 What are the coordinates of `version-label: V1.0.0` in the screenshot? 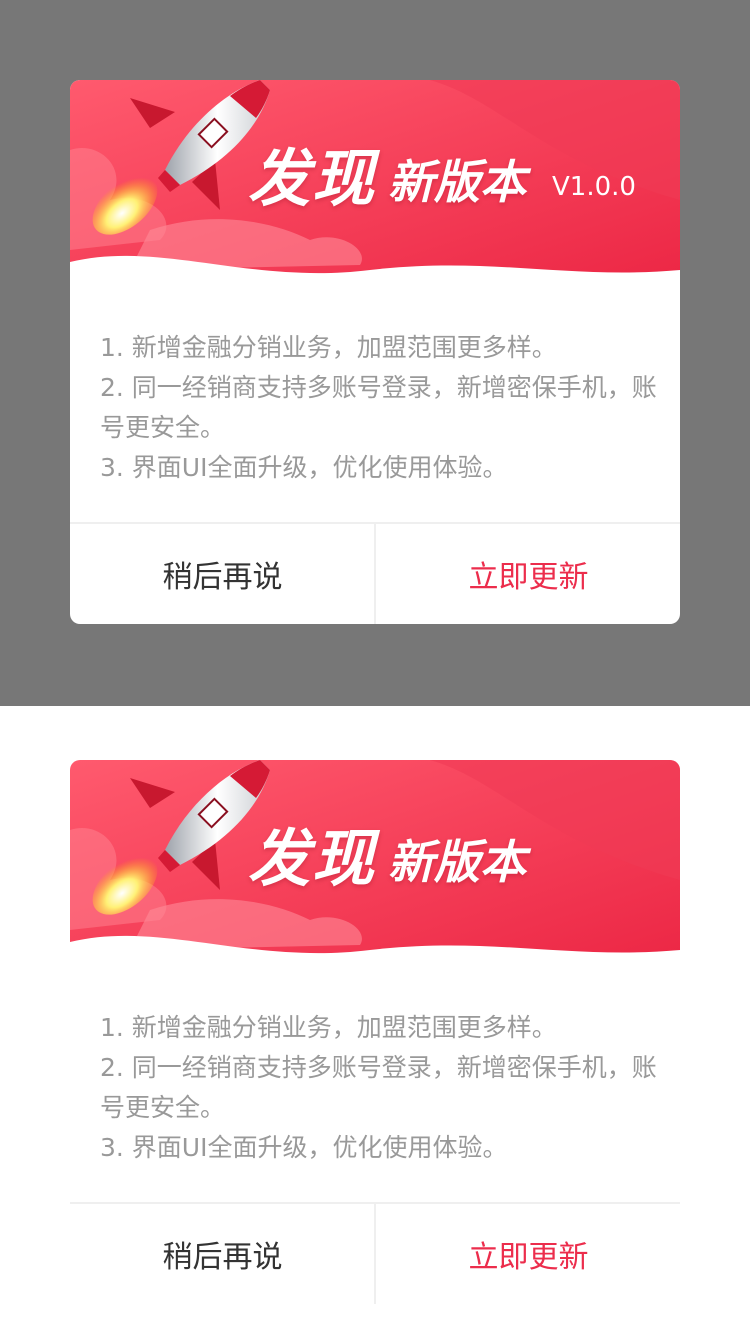 It's located at (594, 187).